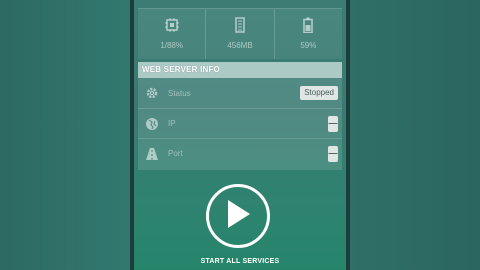 The width and height of the screenshot is (480, 270). I want to click on play-icon, so click(238, 216).